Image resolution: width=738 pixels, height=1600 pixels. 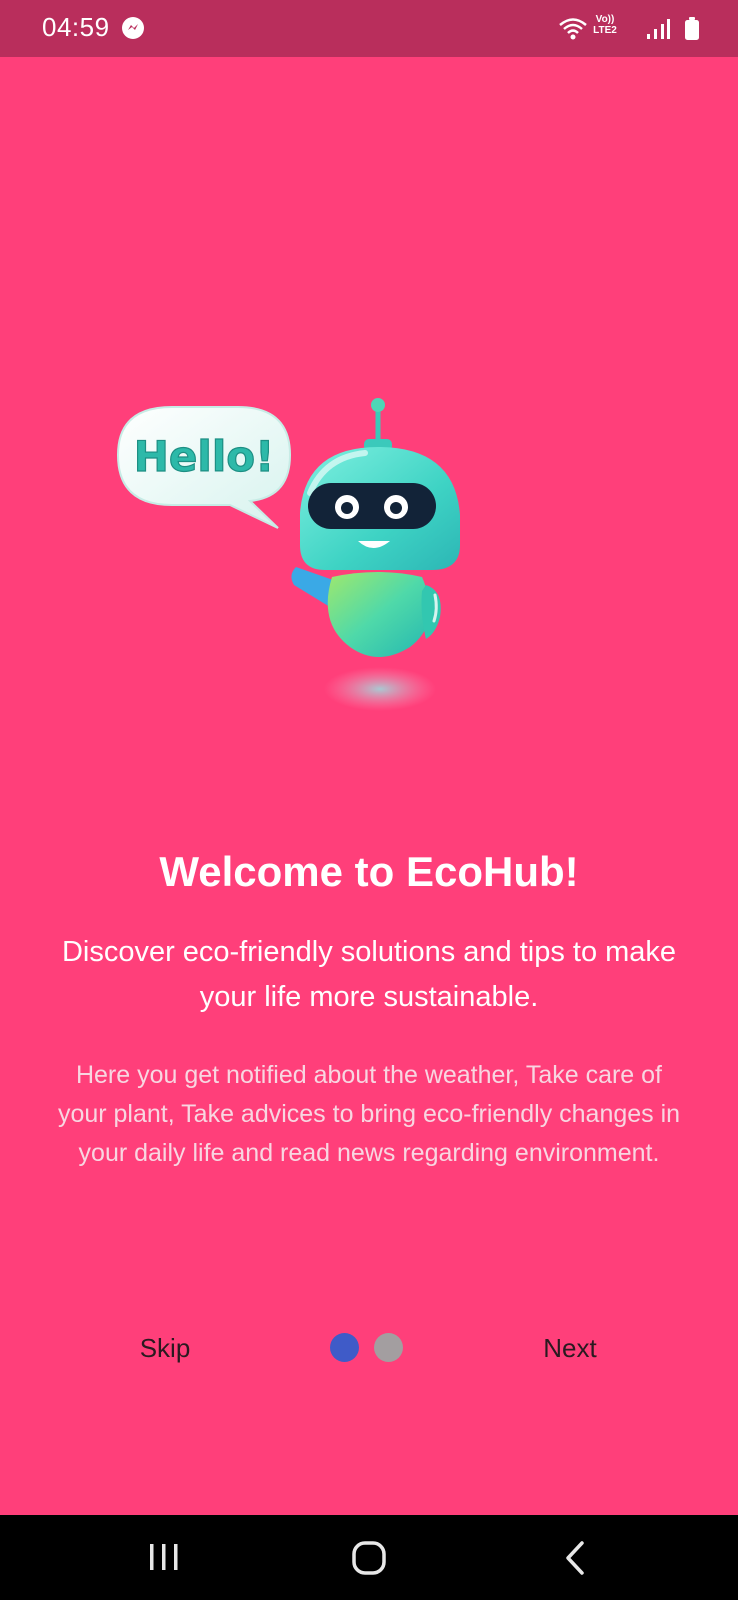 I want to click on status-bar: 04:59 Vo)) LTE2, so click(x=369, y=28).